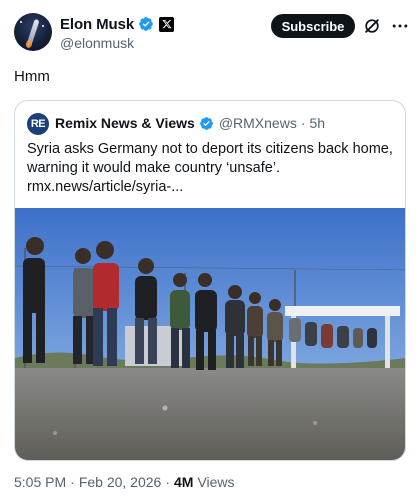  I want to click on post-meta-row: 5:05 PM · Feb 20, 2026 · 4M Views, so click(124, 482).